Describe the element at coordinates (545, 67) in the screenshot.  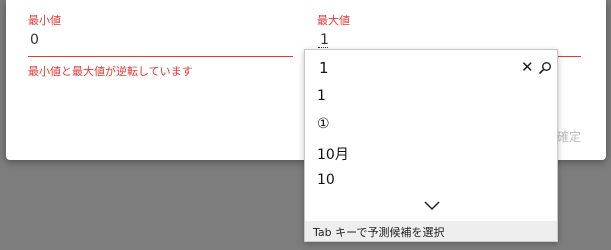
I see `search-icon` at that location.